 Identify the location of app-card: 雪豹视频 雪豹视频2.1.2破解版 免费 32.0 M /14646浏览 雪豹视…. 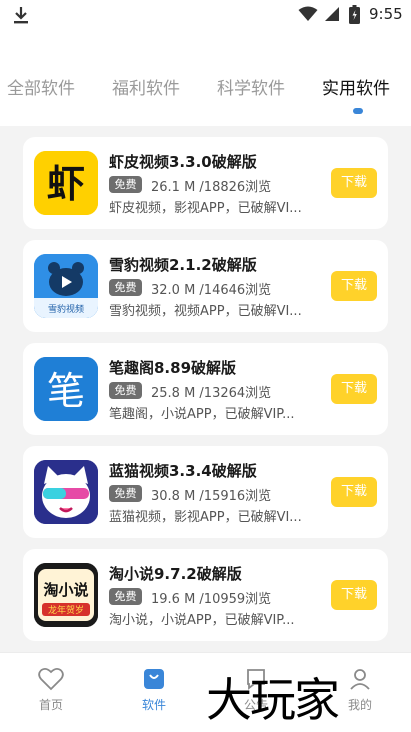
(205, 286).